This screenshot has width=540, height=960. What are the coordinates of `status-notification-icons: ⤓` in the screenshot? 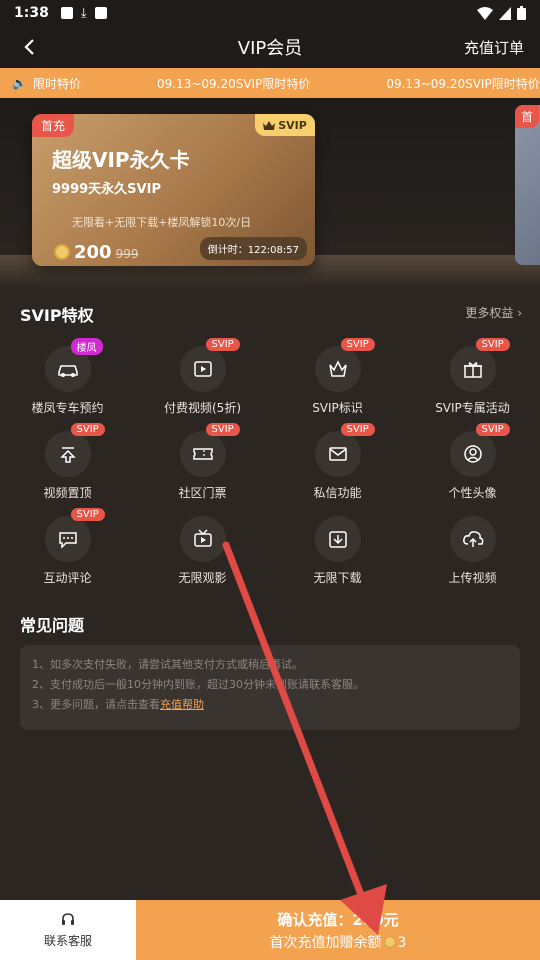 It's located at (83, 13).